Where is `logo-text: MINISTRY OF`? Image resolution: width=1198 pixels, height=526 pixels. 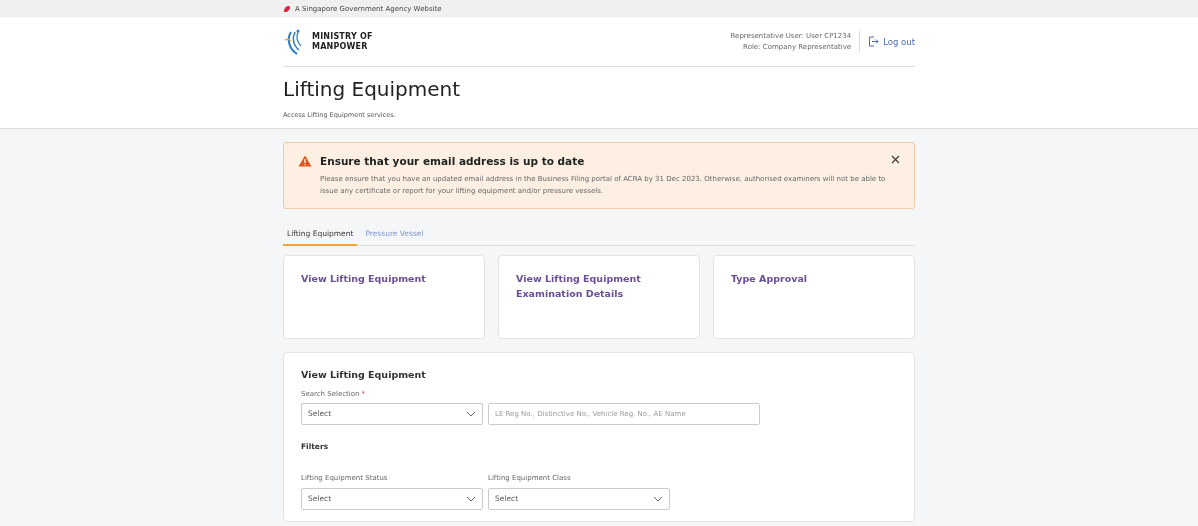 logo-text: MINISTRY OF is located at coordinates (342, 37).